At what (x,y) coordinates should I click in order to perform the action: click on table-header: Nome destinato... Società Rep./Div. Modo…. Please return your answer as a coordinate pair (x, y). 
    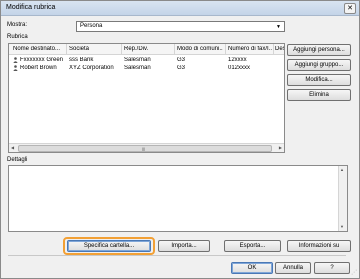
    Looking at the image, I should click on (146, 49).